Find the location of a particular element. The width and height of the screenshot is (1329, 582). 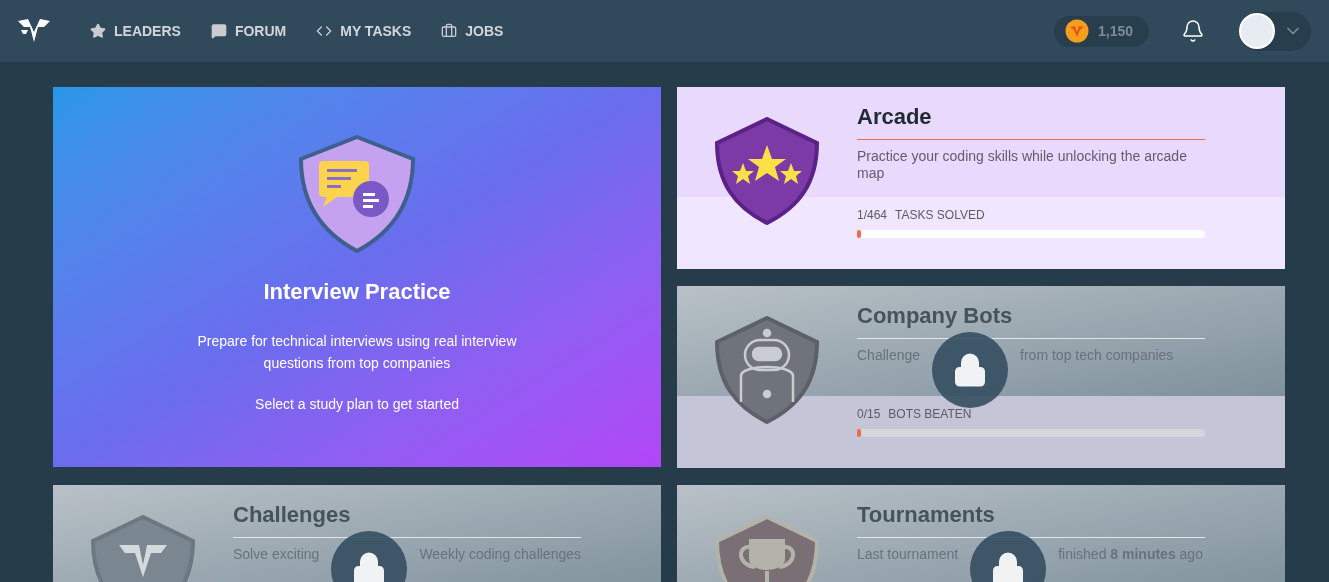

card-description: Challenge is located at coordinates (889, 355).